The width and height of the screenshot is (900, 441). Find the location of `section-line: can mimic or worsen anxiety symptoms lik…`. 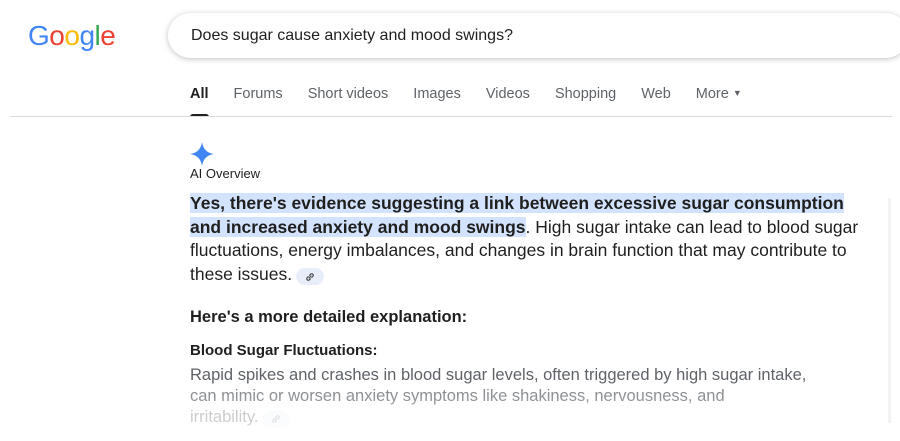

section-line: can mimic or worsen anxiety symptoms lik… is located at coordinates (457, 396).